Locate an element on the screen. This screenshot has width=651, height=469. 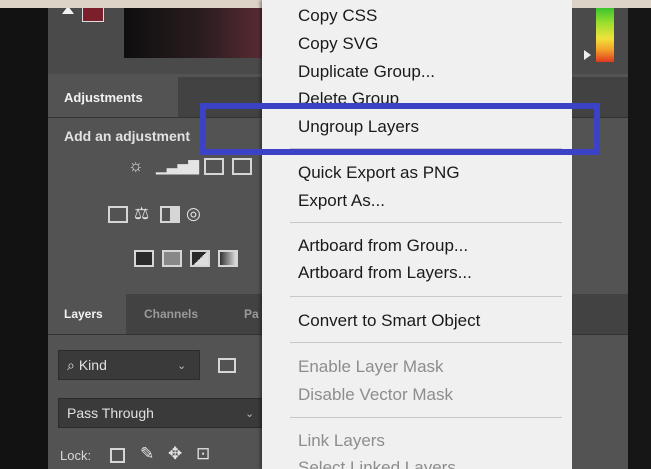
lock-image-pixels-icon: ✎ is located at coordinates (147, 454).